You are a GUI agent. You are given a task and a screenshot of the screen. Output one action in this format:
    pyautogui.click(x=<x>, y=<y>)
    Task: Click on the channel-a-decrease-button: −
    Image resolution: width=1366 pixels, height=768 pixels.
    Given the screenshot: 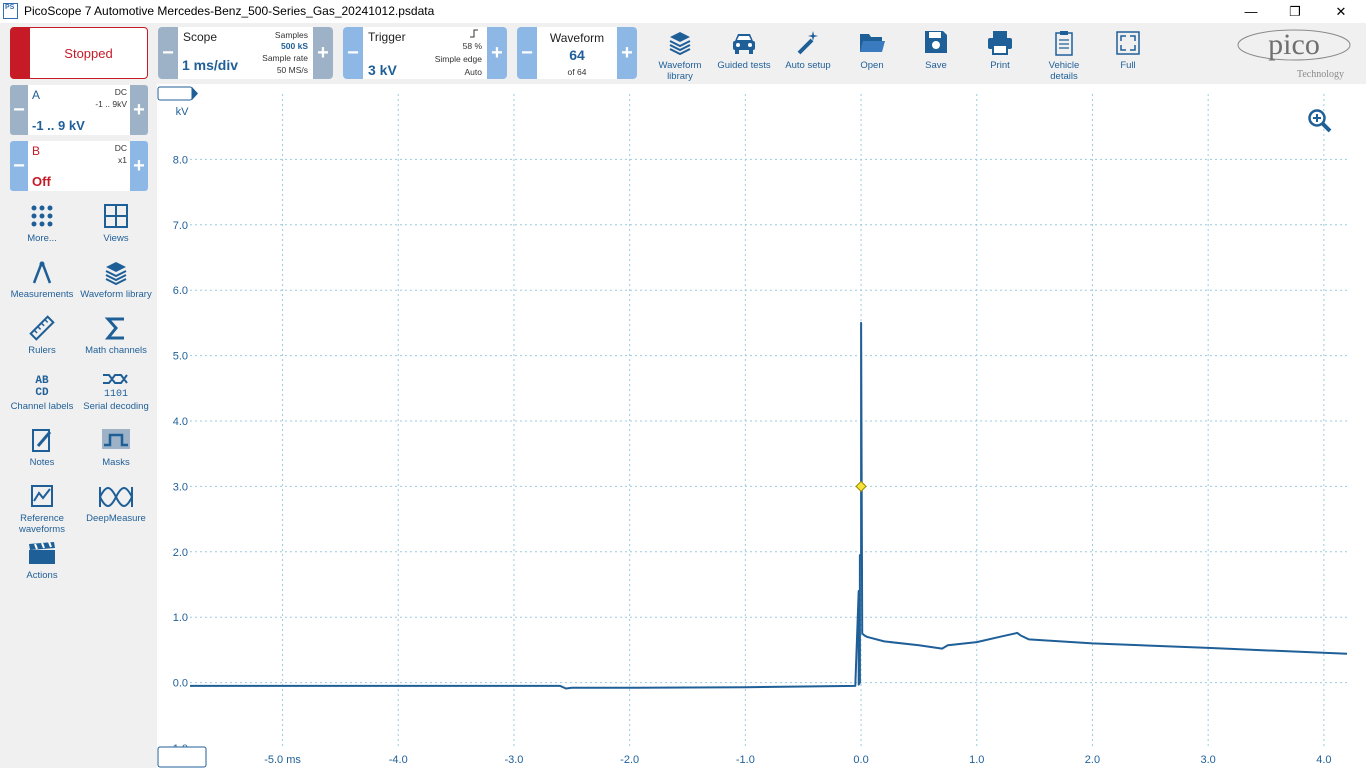 What is the action you would take?
    pyautogui.click(x=19, y=110)
    